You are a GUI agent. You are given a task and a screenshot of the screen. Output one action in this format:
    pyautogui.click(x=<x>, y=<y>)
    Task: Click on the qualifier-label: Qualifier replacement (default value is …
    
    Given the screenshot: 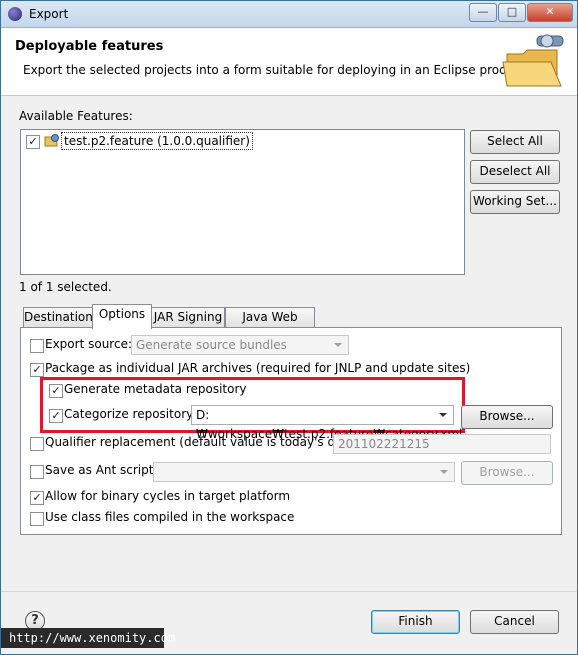 What is the action you would take?
    pyautogui.click(x=204, y=442)
    